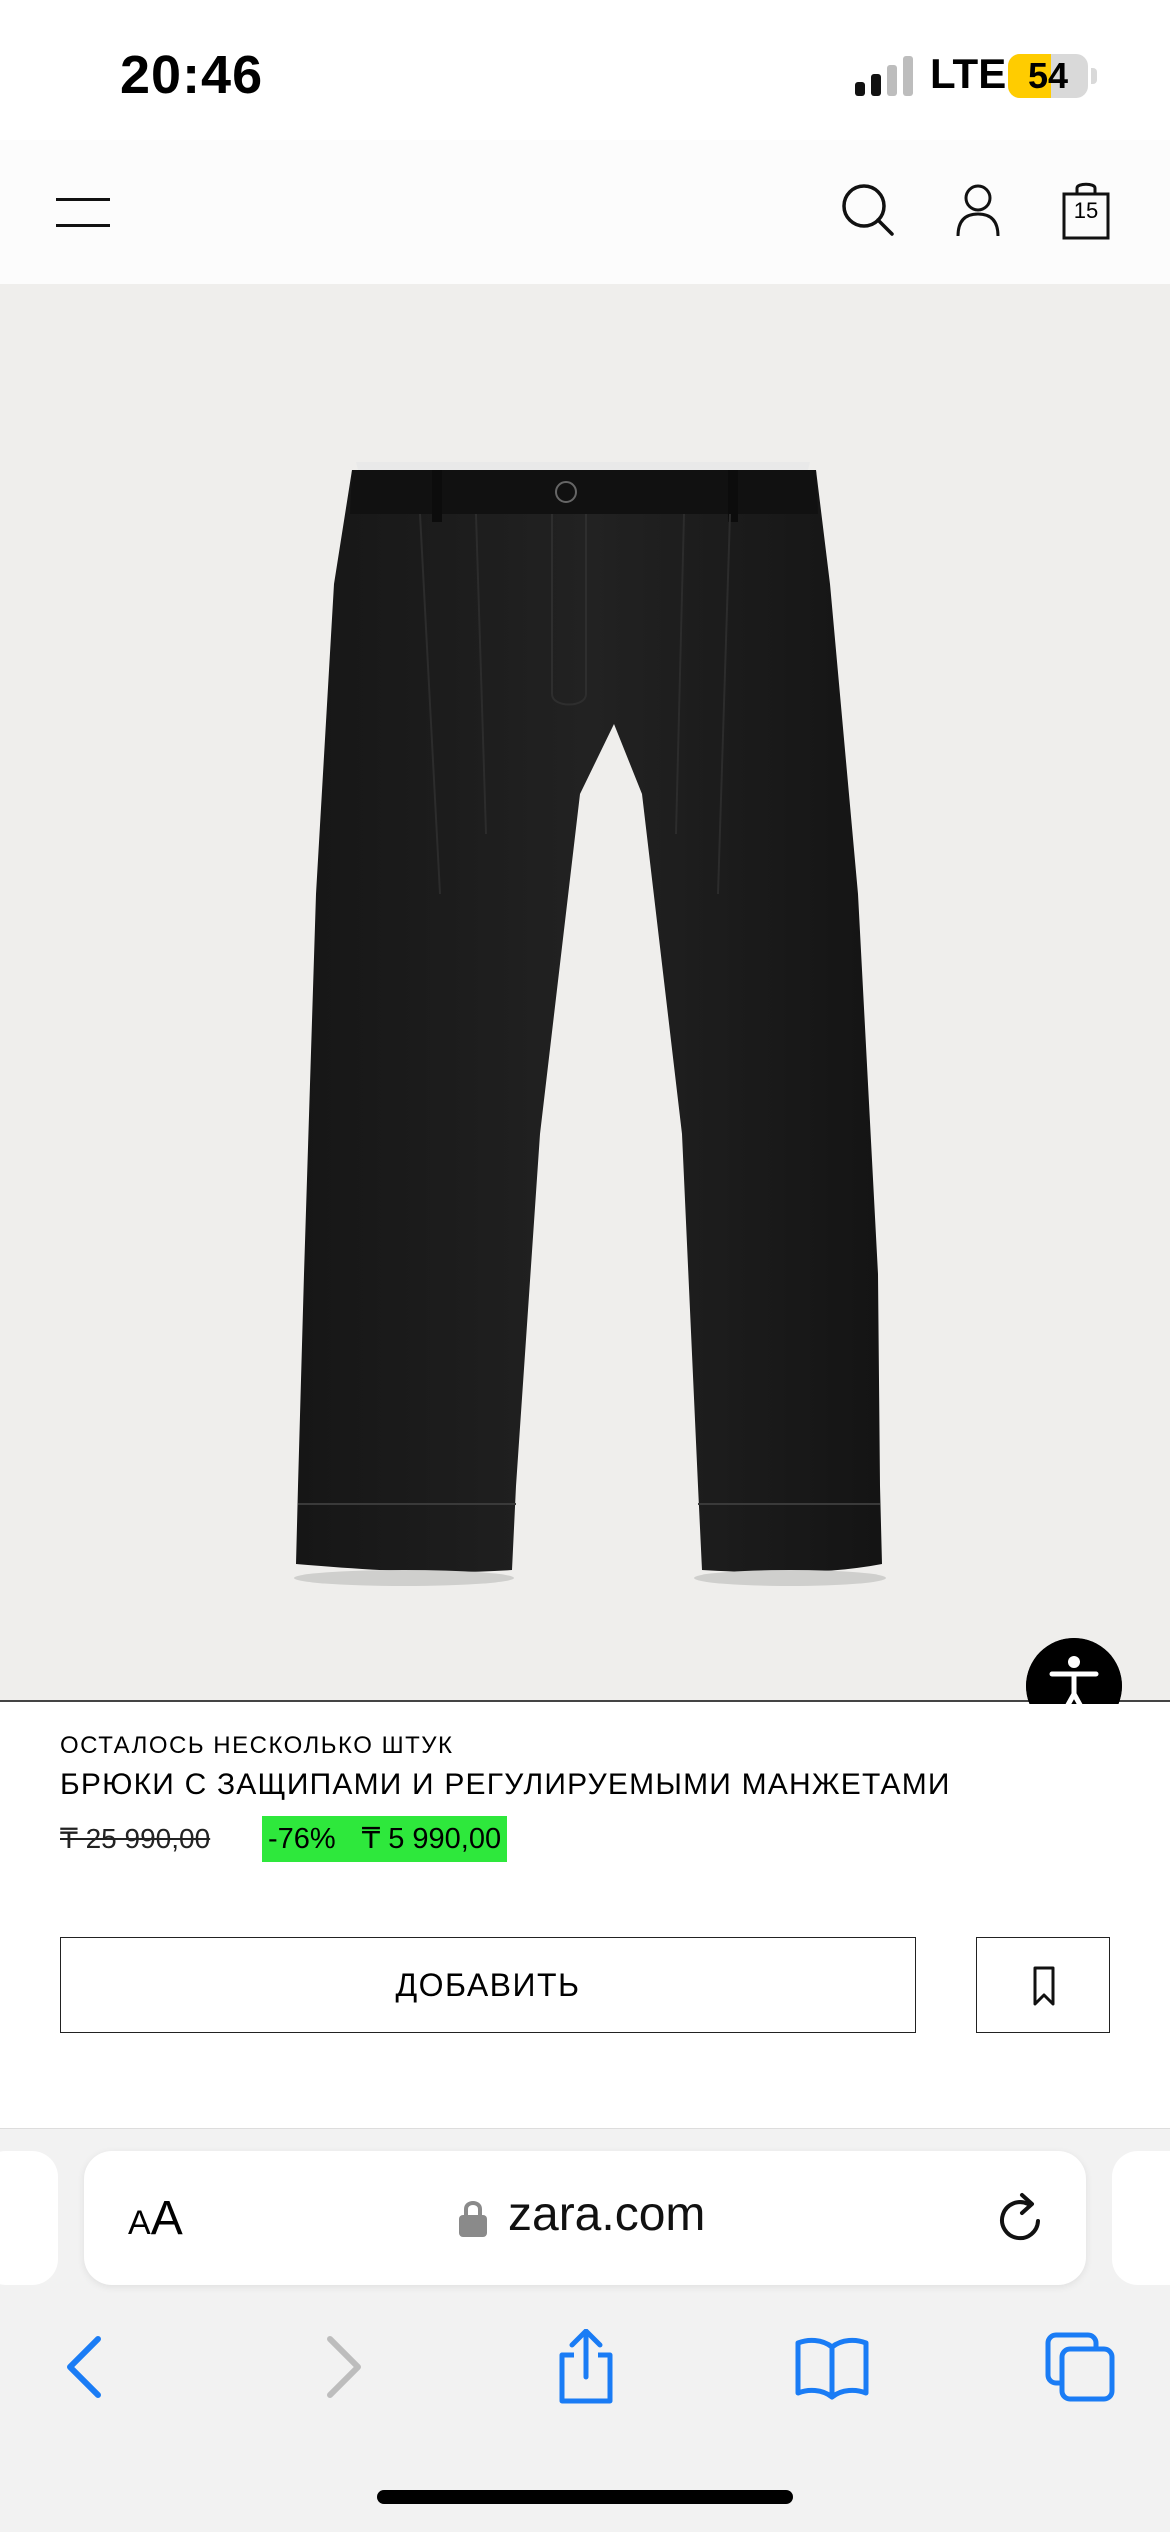 This screenshot has height=2532, width=1170. What do you see at coordinates (340, 2367) in the screenshot?
I see `forward-icon` at bounding box center [340, 2367].